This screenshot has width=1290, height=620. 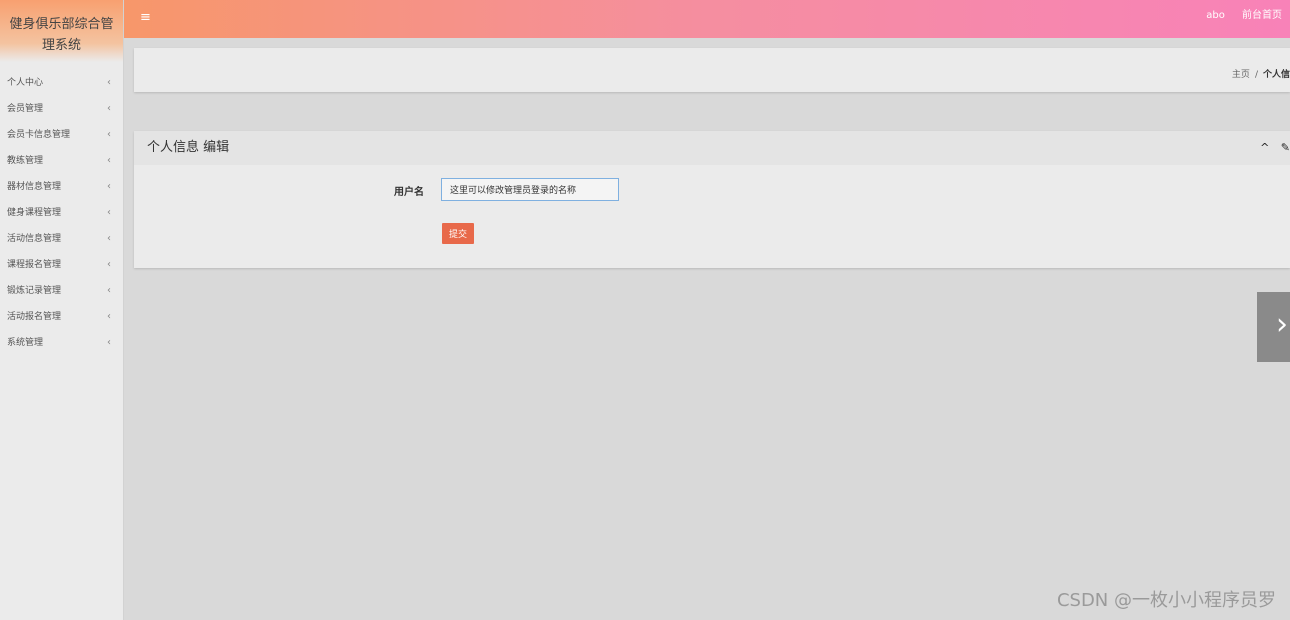 What do you see at coordinates (1166, 600) in the screenshot?
I see `watermark: CSDN @一枚小小程序员罗` at bounding box center [1166, 600].